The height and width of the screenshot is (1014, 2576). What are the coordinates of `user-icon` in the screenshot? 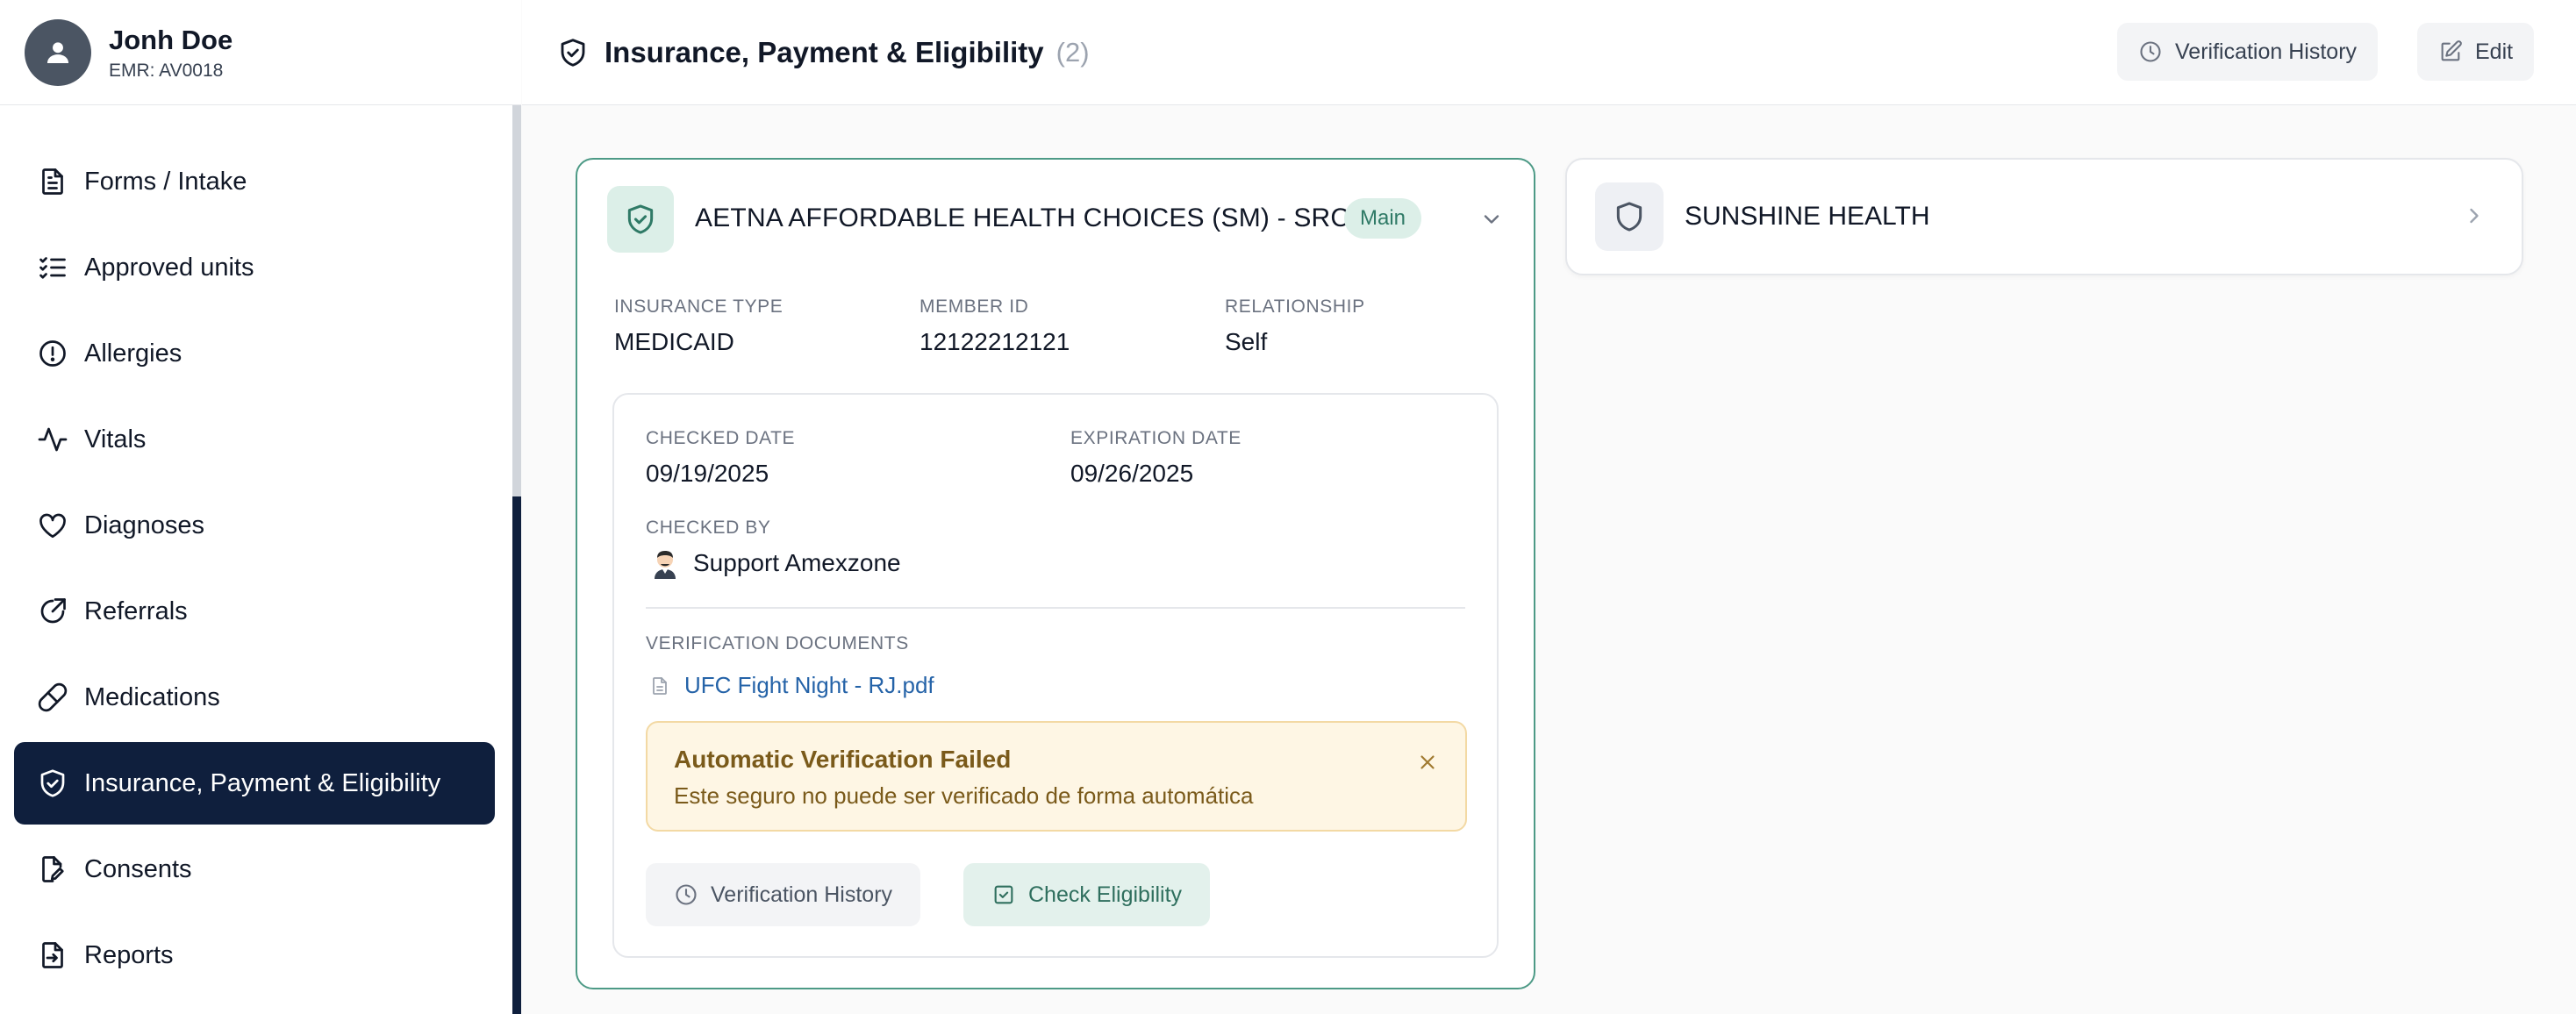 It's located at (58, 52).